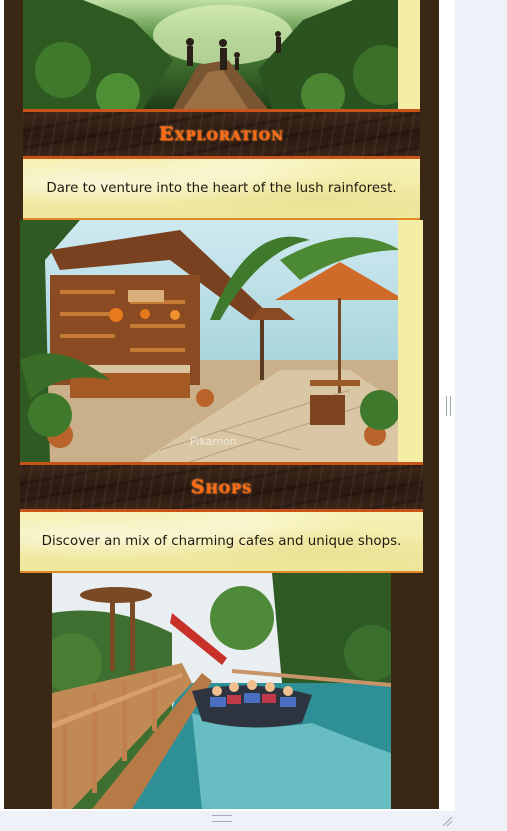  I want to click on exploration-title-banner: Exploration, so click(221, 134).